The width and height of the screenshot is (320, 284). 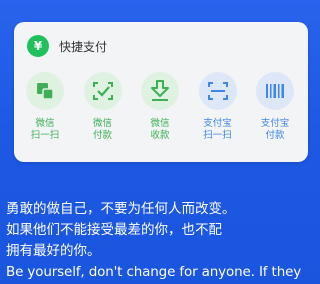 I want to click on barcode-icon, so click(x=275, y=91).